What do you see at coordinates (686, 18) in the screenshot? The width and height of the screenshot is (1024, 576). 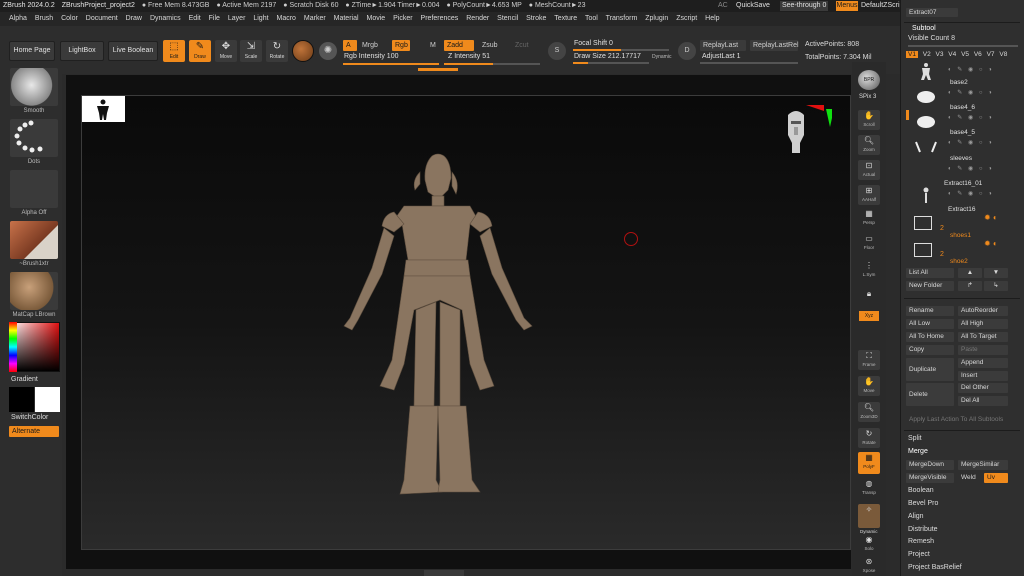 I see `menu-zscript: Zscript` at bounding box center [686, 18].